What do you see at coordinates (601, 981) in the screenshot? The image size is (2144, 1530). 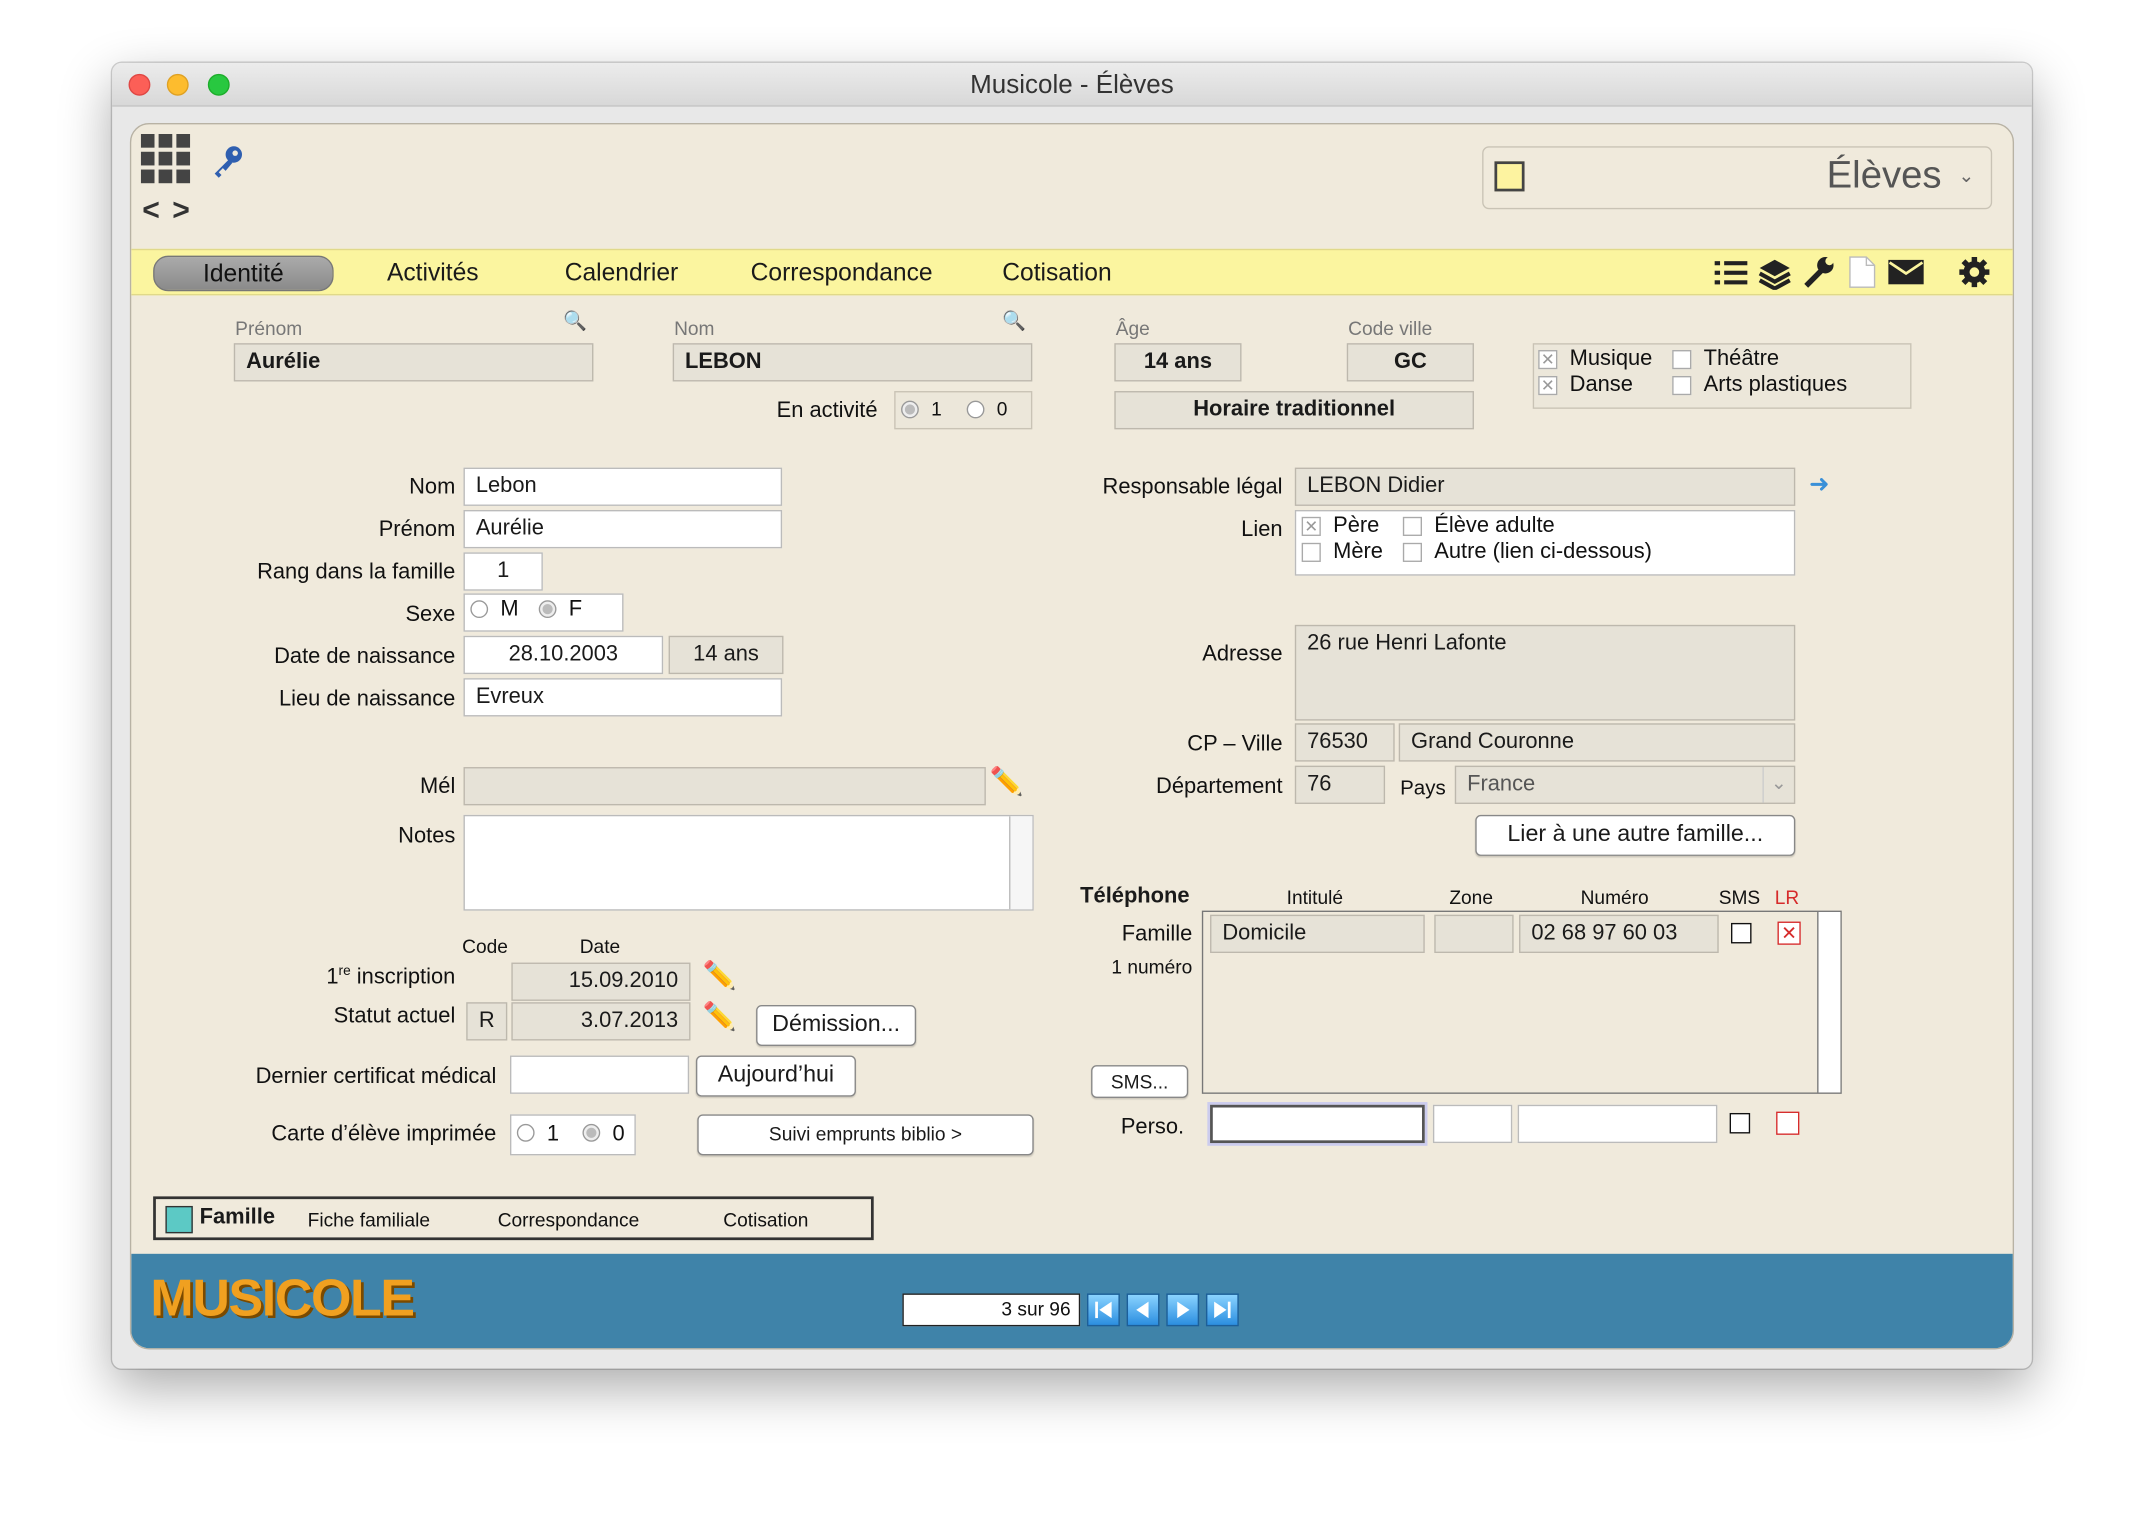 I see `first-inscription-date: 15.09.2010` at bounding box center [601, 981].